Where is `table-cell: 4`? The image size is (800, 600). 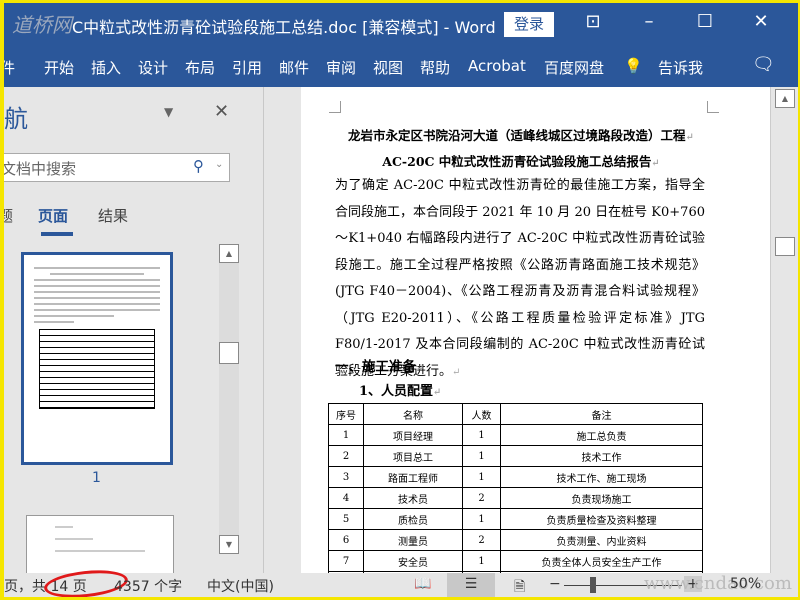
table-cell: 4 is located at coordinates (346, 498).